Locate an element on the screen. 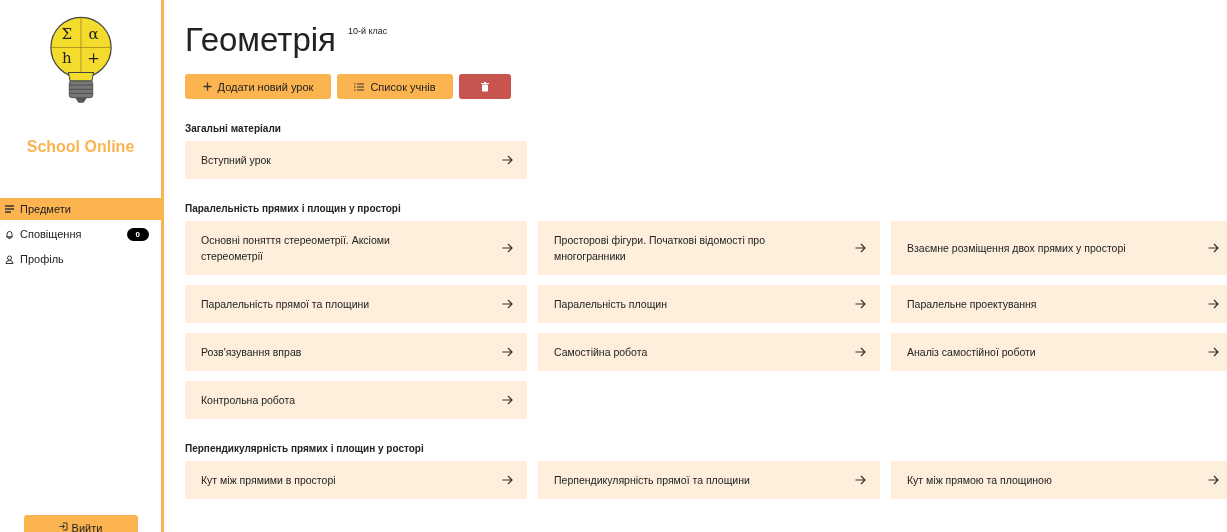  lesson-title: Взаємне розміщення двох прямих у просторі is located at coordinates (1017, 248).